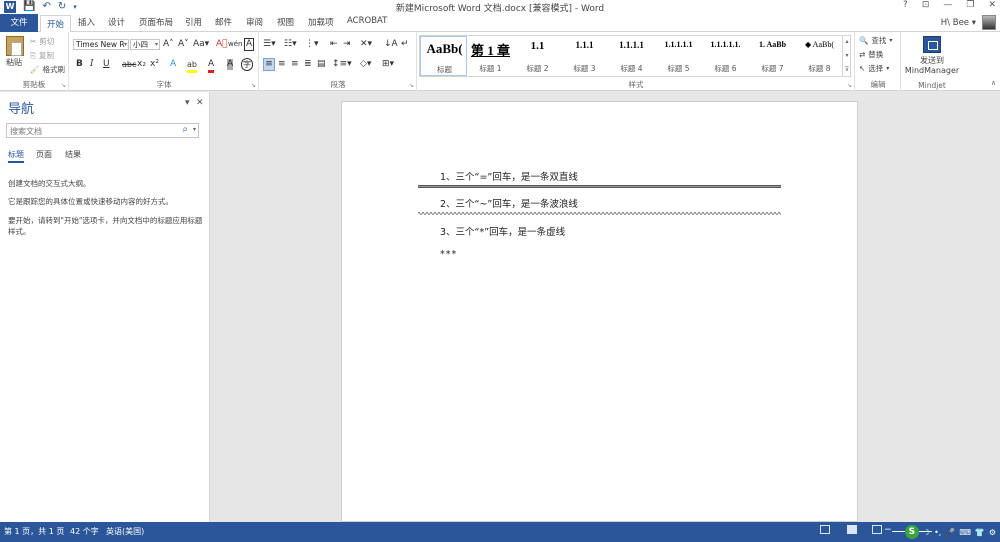 The image size is (1000, 542). Describe the element at coordinates (537, 56) in the screenshot. I see `style-heading-2: 1.1 标题 2` at that location.